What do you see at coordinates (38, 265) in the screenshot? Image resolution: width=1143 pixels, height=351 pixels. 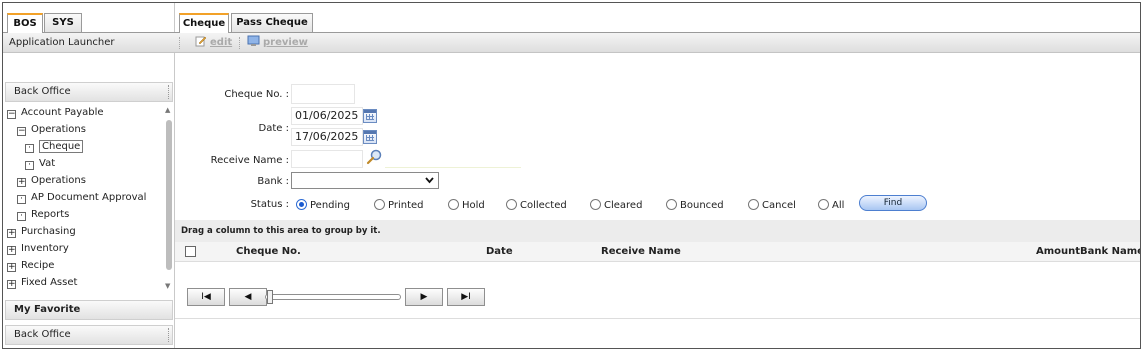 I see `tree-node-label: Recipe` at bounding box center [38, 265].